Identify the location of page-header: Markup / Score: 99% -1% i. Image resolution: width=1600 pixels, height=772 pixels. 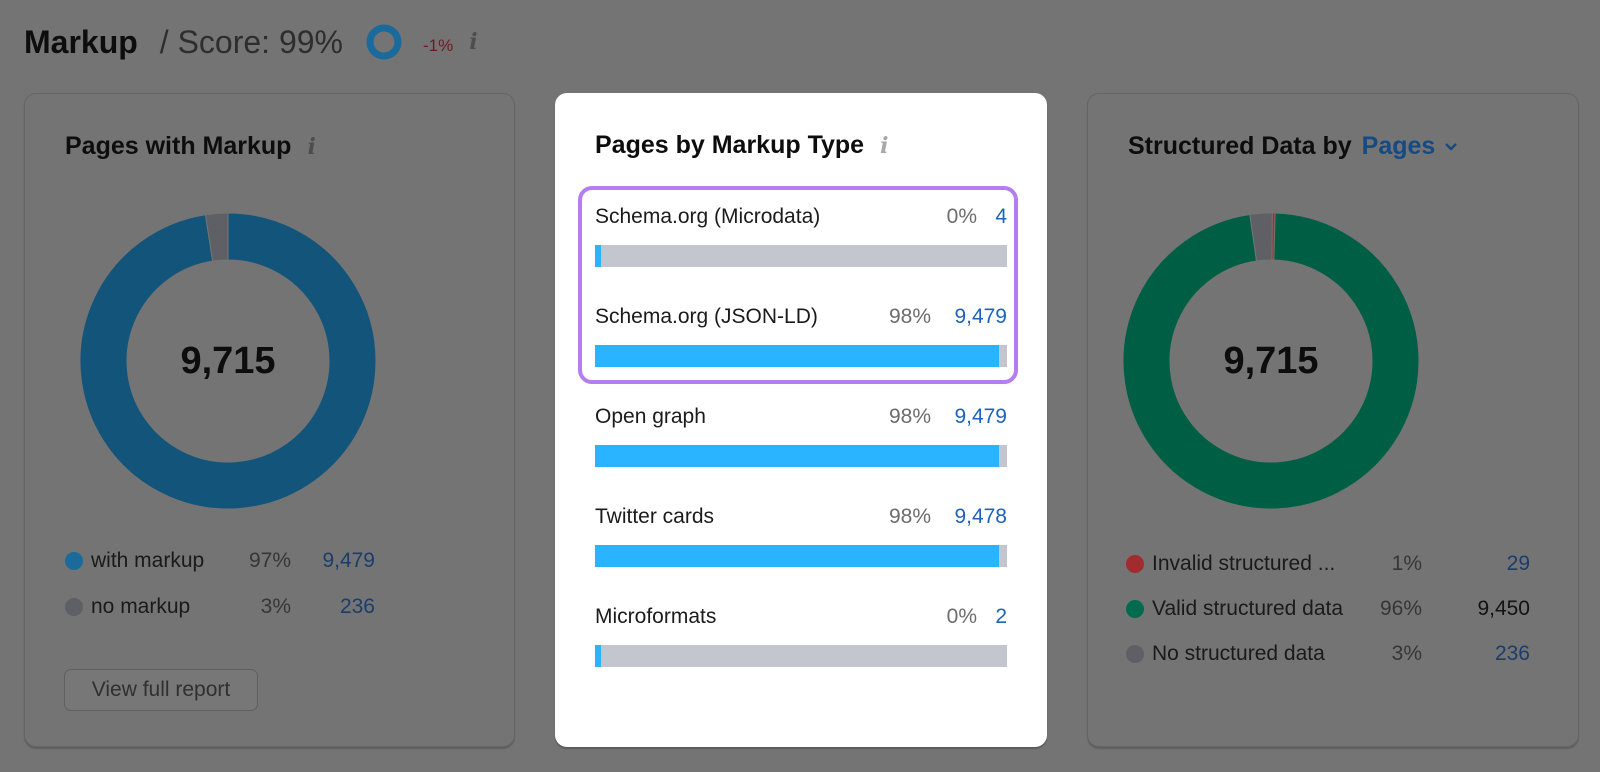
(251, 42).